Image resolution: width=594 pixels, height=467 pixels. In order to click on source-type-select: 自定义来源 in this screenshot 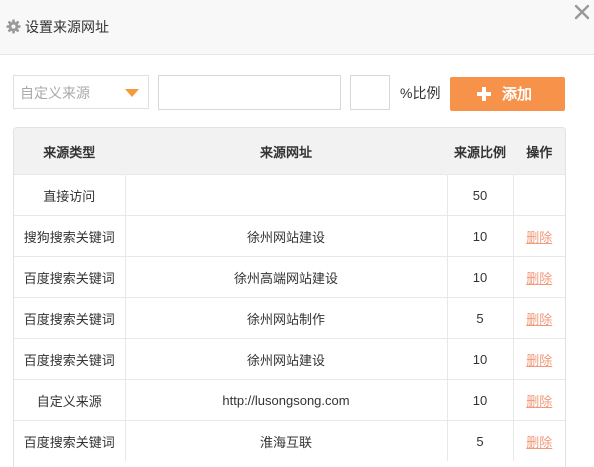, I will do `click(81, 92)`.